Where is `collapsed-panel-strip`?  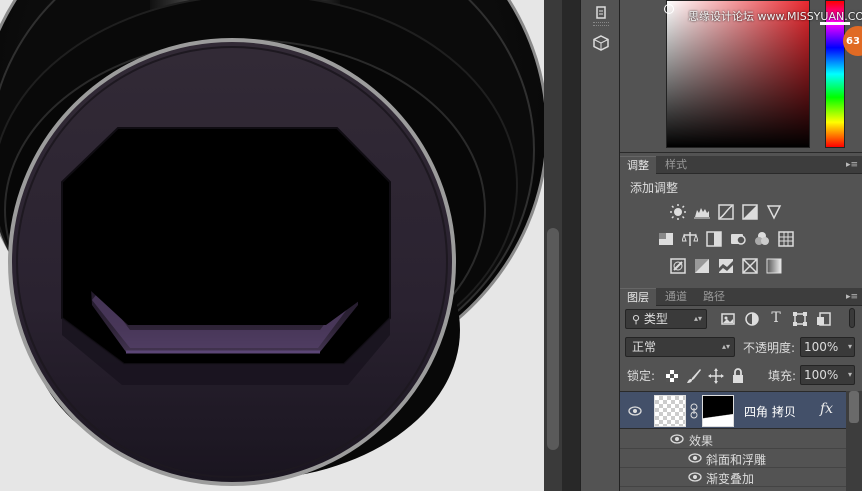
collapsed-panel-strip is located at coordinates (600, 245).